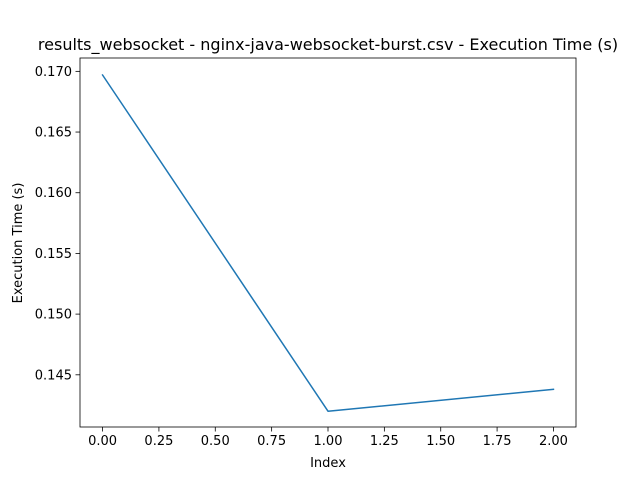  Describe the element at coordinates (53, 72) in the screenshot. I see `y-tick-label: 0.170` at that location.